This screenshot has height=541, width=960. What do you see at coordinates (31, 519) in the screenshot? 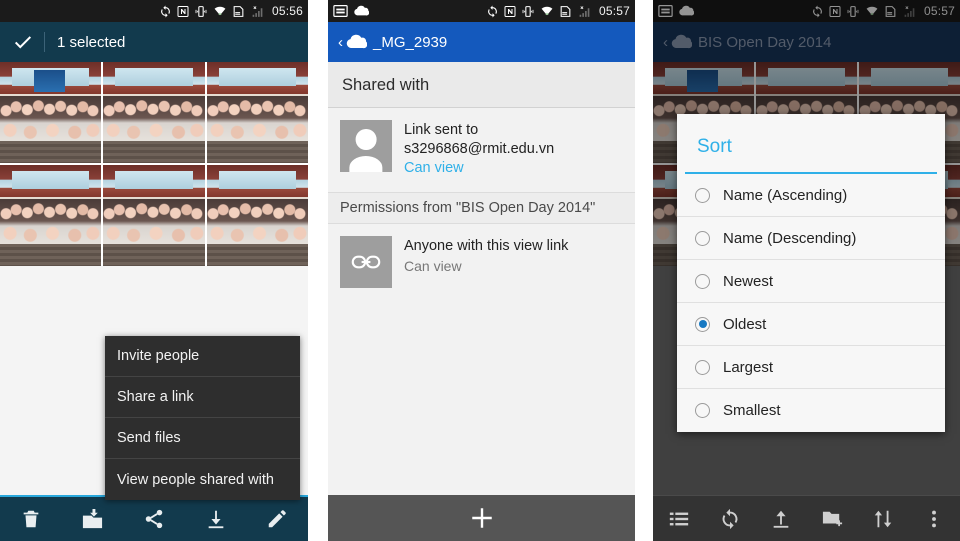
I see `delete-icon` at bounding box center [31, 519].